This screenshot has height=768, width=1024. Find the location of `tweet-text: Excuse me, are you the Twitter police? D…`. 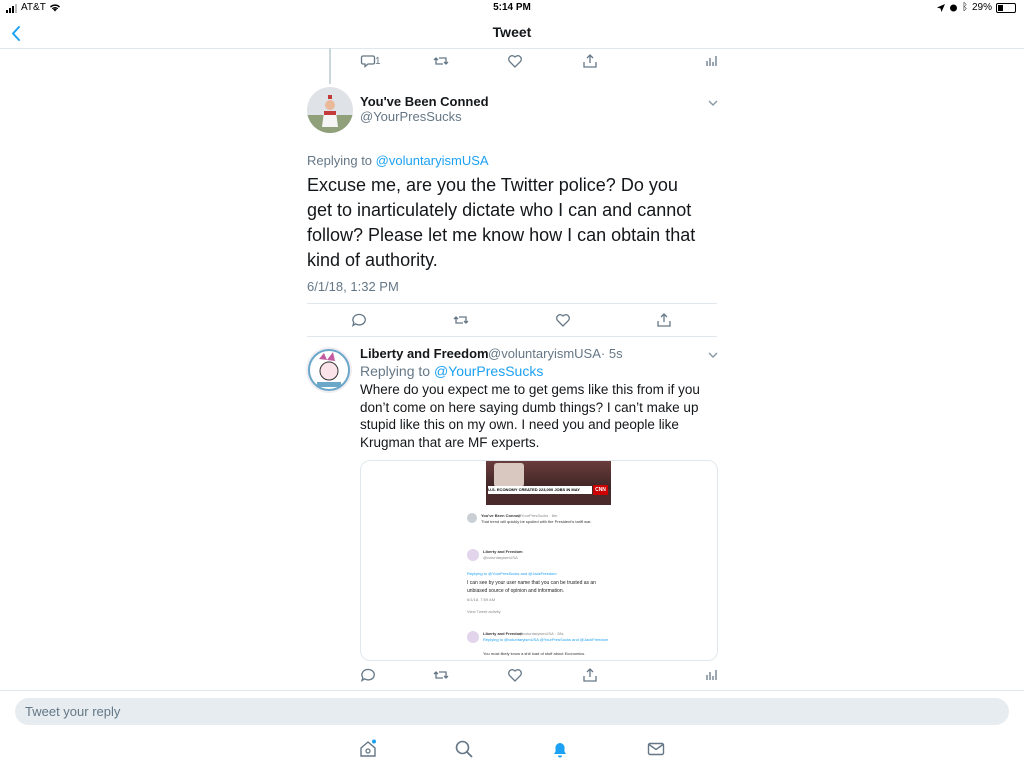

tweet-text: Excuse me, are you the Twitter police? D… is located at coordinates (501, 222).